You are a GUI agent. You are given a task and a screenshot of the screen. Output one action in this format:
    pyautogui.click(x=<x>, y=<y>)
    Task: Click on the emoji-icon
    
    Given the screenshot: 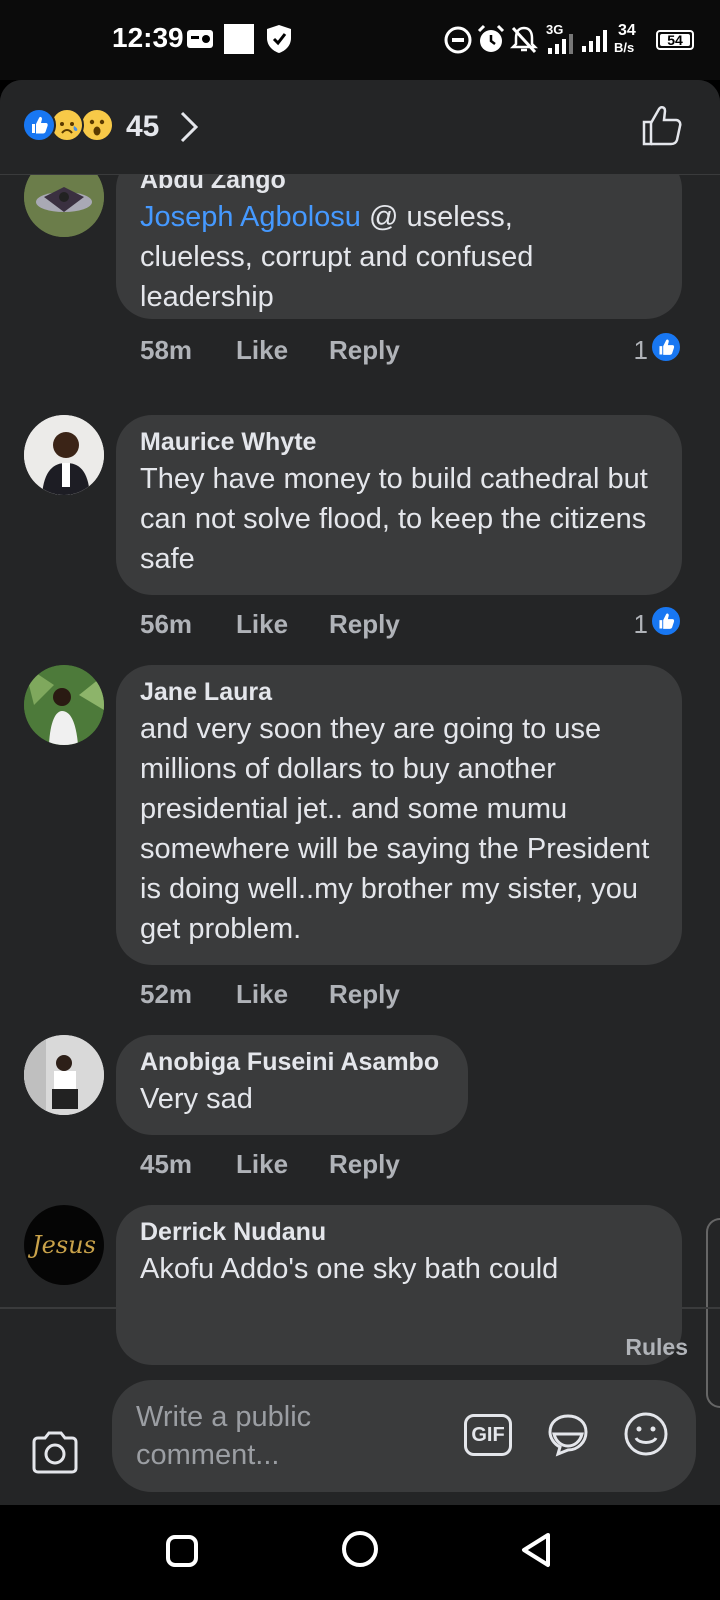 What is the action you would take?
    pyautogui.click(x=646, y=1434)
    